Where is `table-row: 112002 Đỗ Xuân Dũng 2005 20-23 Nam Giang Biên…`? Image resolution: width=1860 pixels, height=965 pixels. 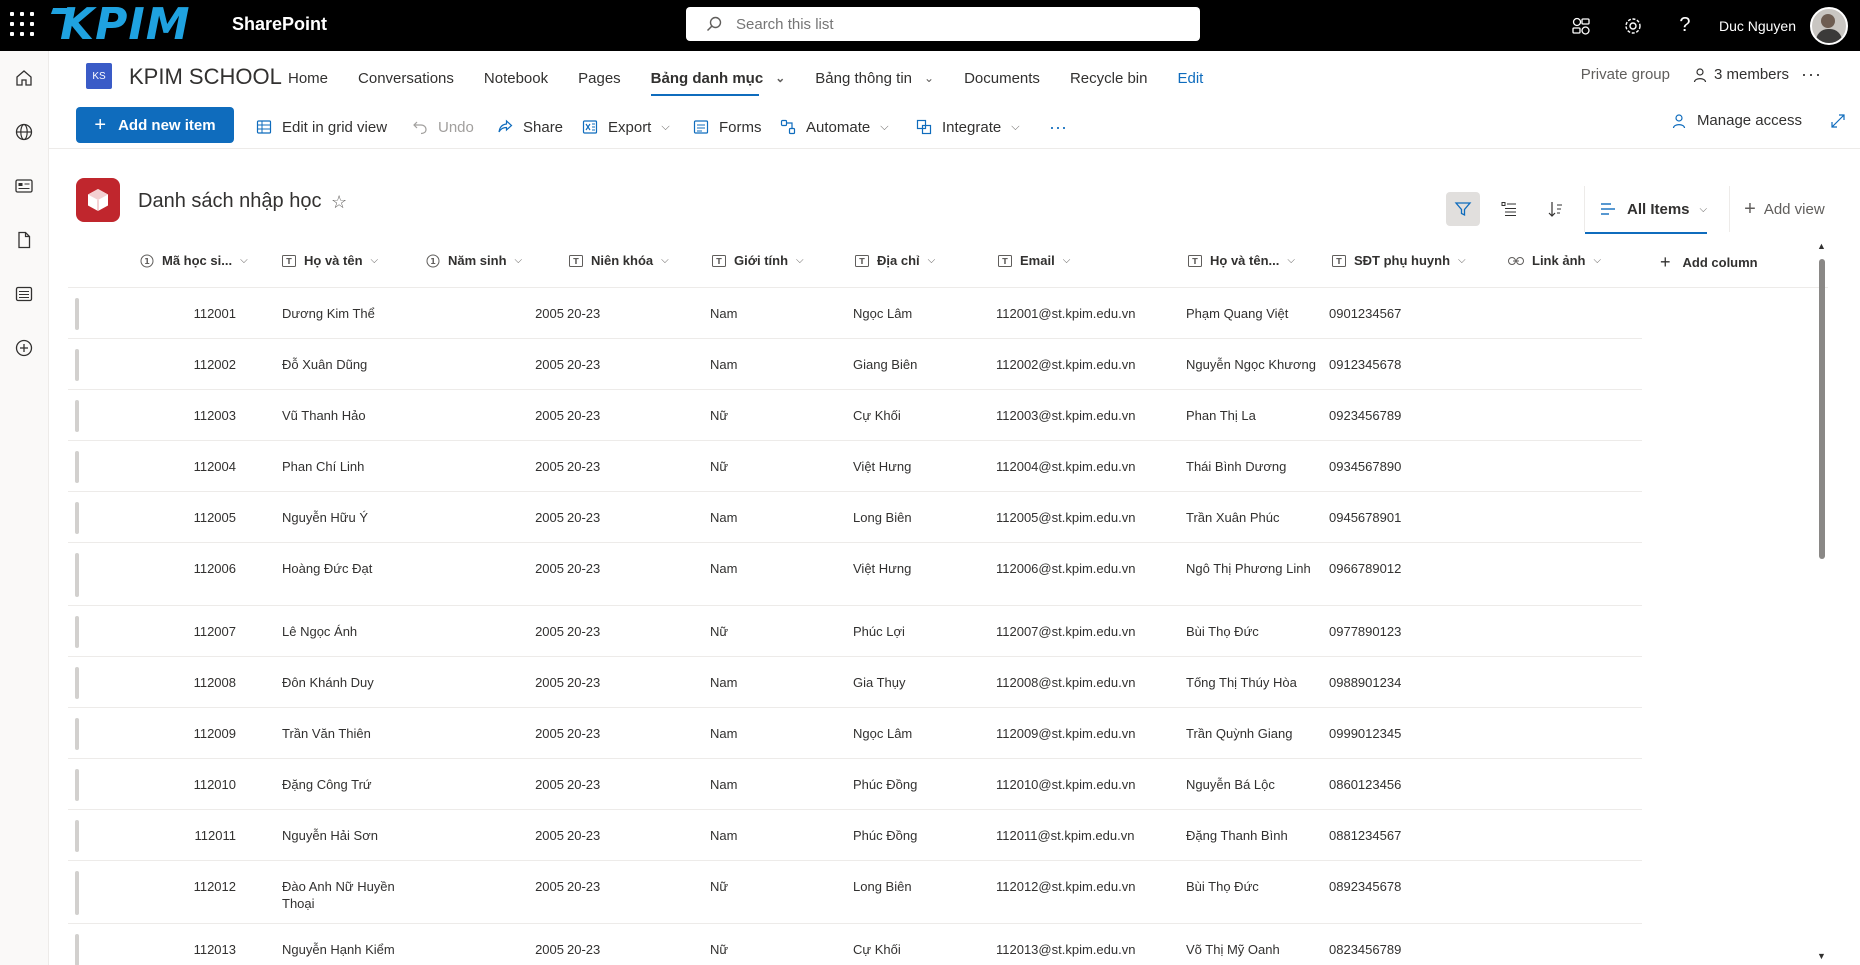
table-row: 112002 Đỗ Xuân Dũng 2005 20-23 Nam Giang Biên… is located at coordinates (855, 364).